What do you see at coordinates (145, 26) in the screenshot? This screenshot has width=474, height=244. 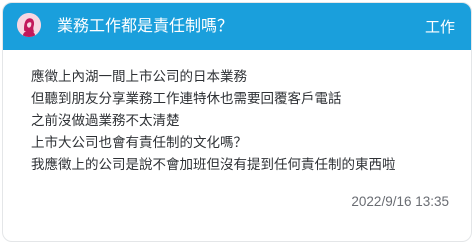 I see `post-title: 業務工作都是責任制嗎？` at bounding box center [145, 26].